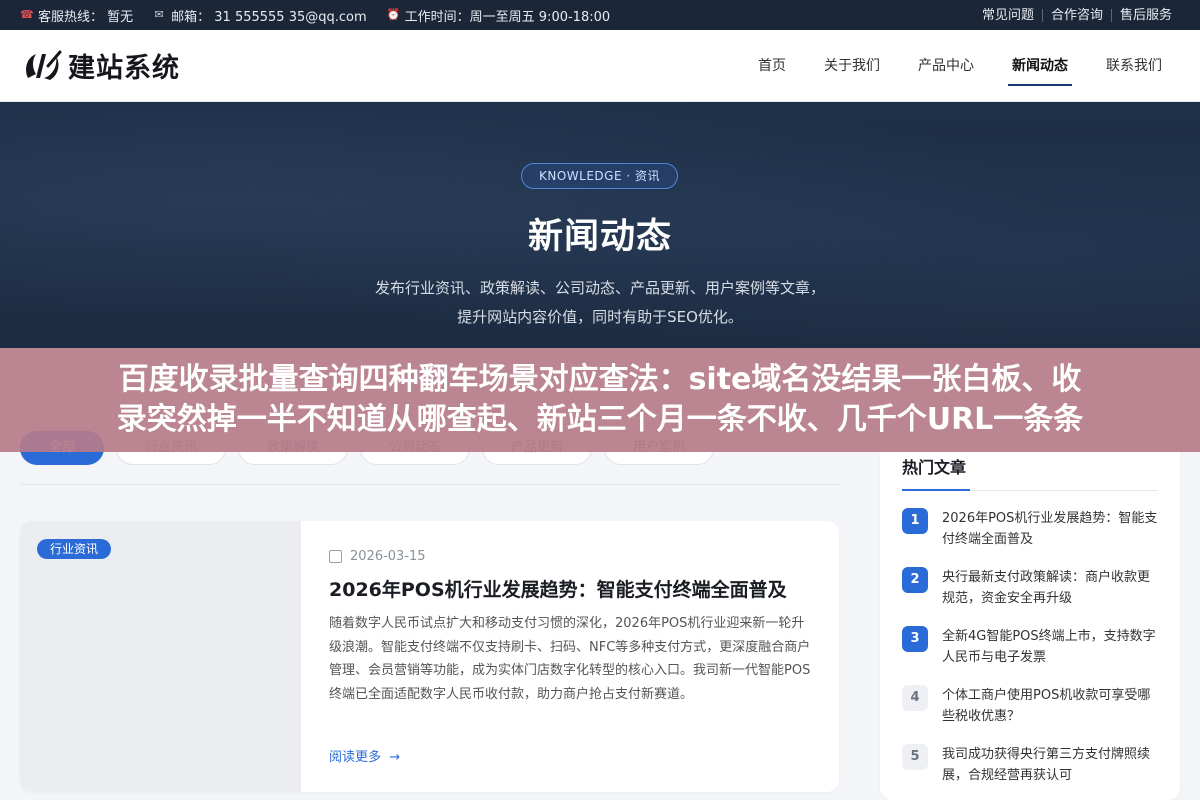 This screenshot has width=1200, height=800. I want to click on hot-article-item: 3 全新4G智能POS终端上市，支持数字人民币与电子发票, so click(1030, 647).